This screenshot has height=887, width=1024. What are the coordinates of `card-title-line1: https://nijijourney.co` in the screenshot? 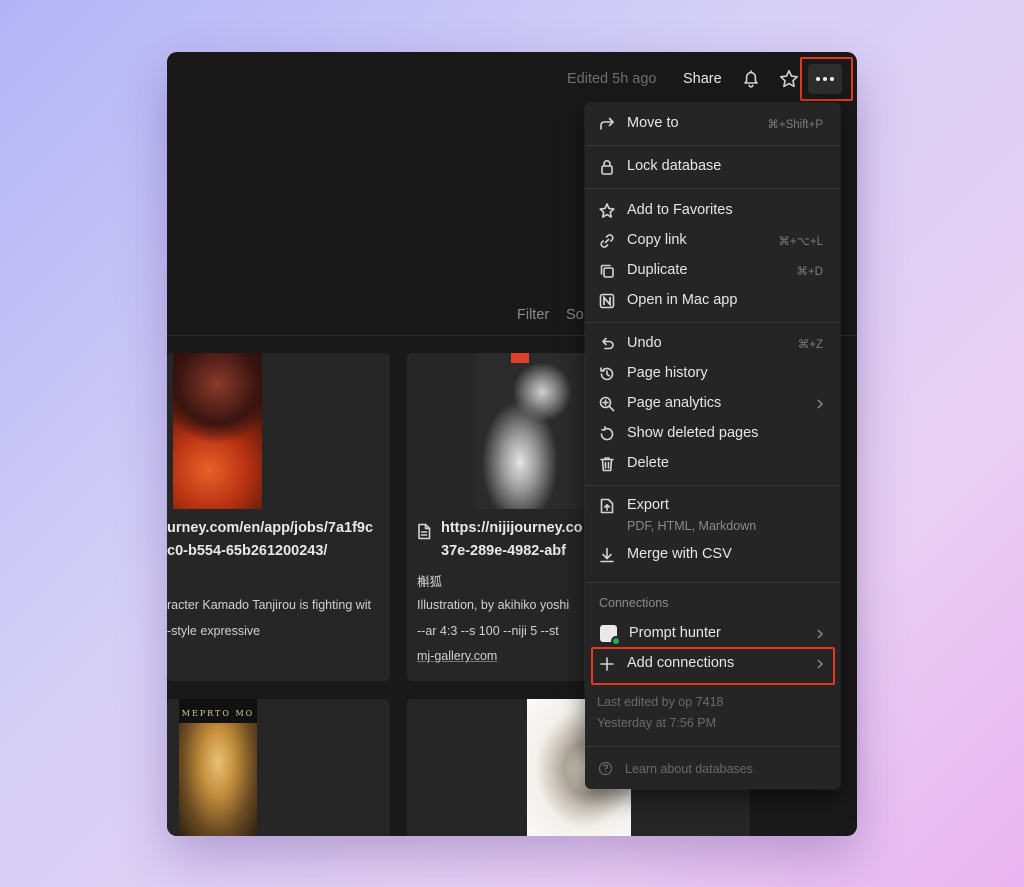 It's located at (512, 528).